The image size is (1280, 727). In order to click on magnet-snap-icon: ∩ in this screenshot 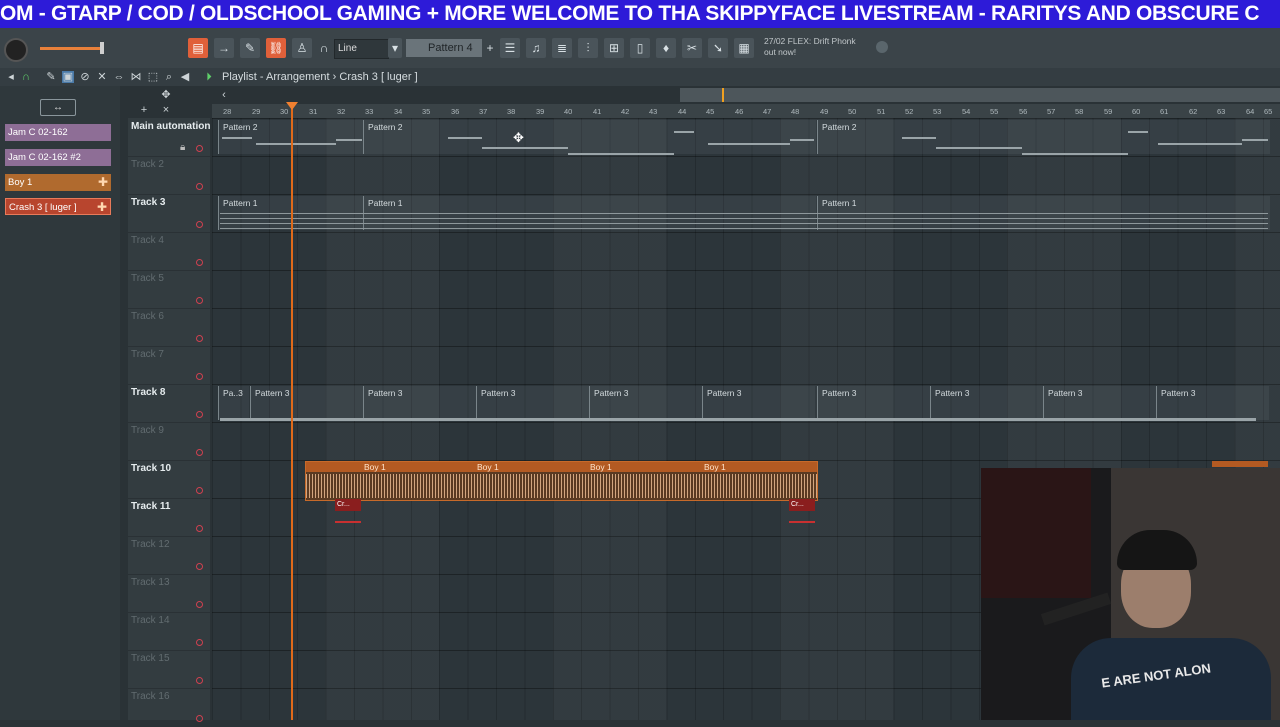, I will do `click(26, 77)`.